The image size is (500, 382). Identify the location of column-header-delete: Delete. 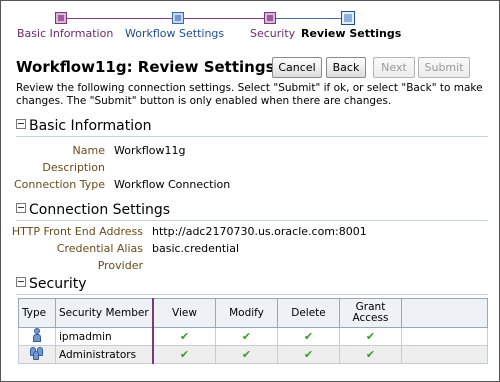
(308, 313).